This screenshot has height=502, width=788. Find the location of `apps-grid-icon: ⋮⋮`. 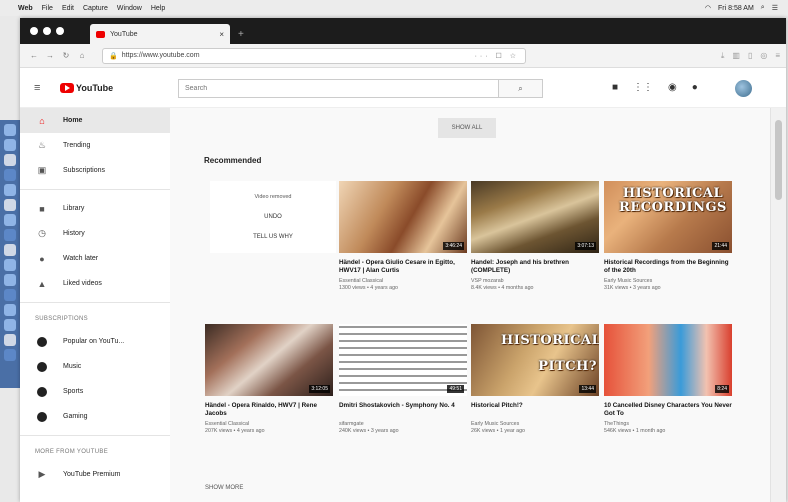

apps-grid-icon: ⋮⋮ is located at coordinates (643, 87).